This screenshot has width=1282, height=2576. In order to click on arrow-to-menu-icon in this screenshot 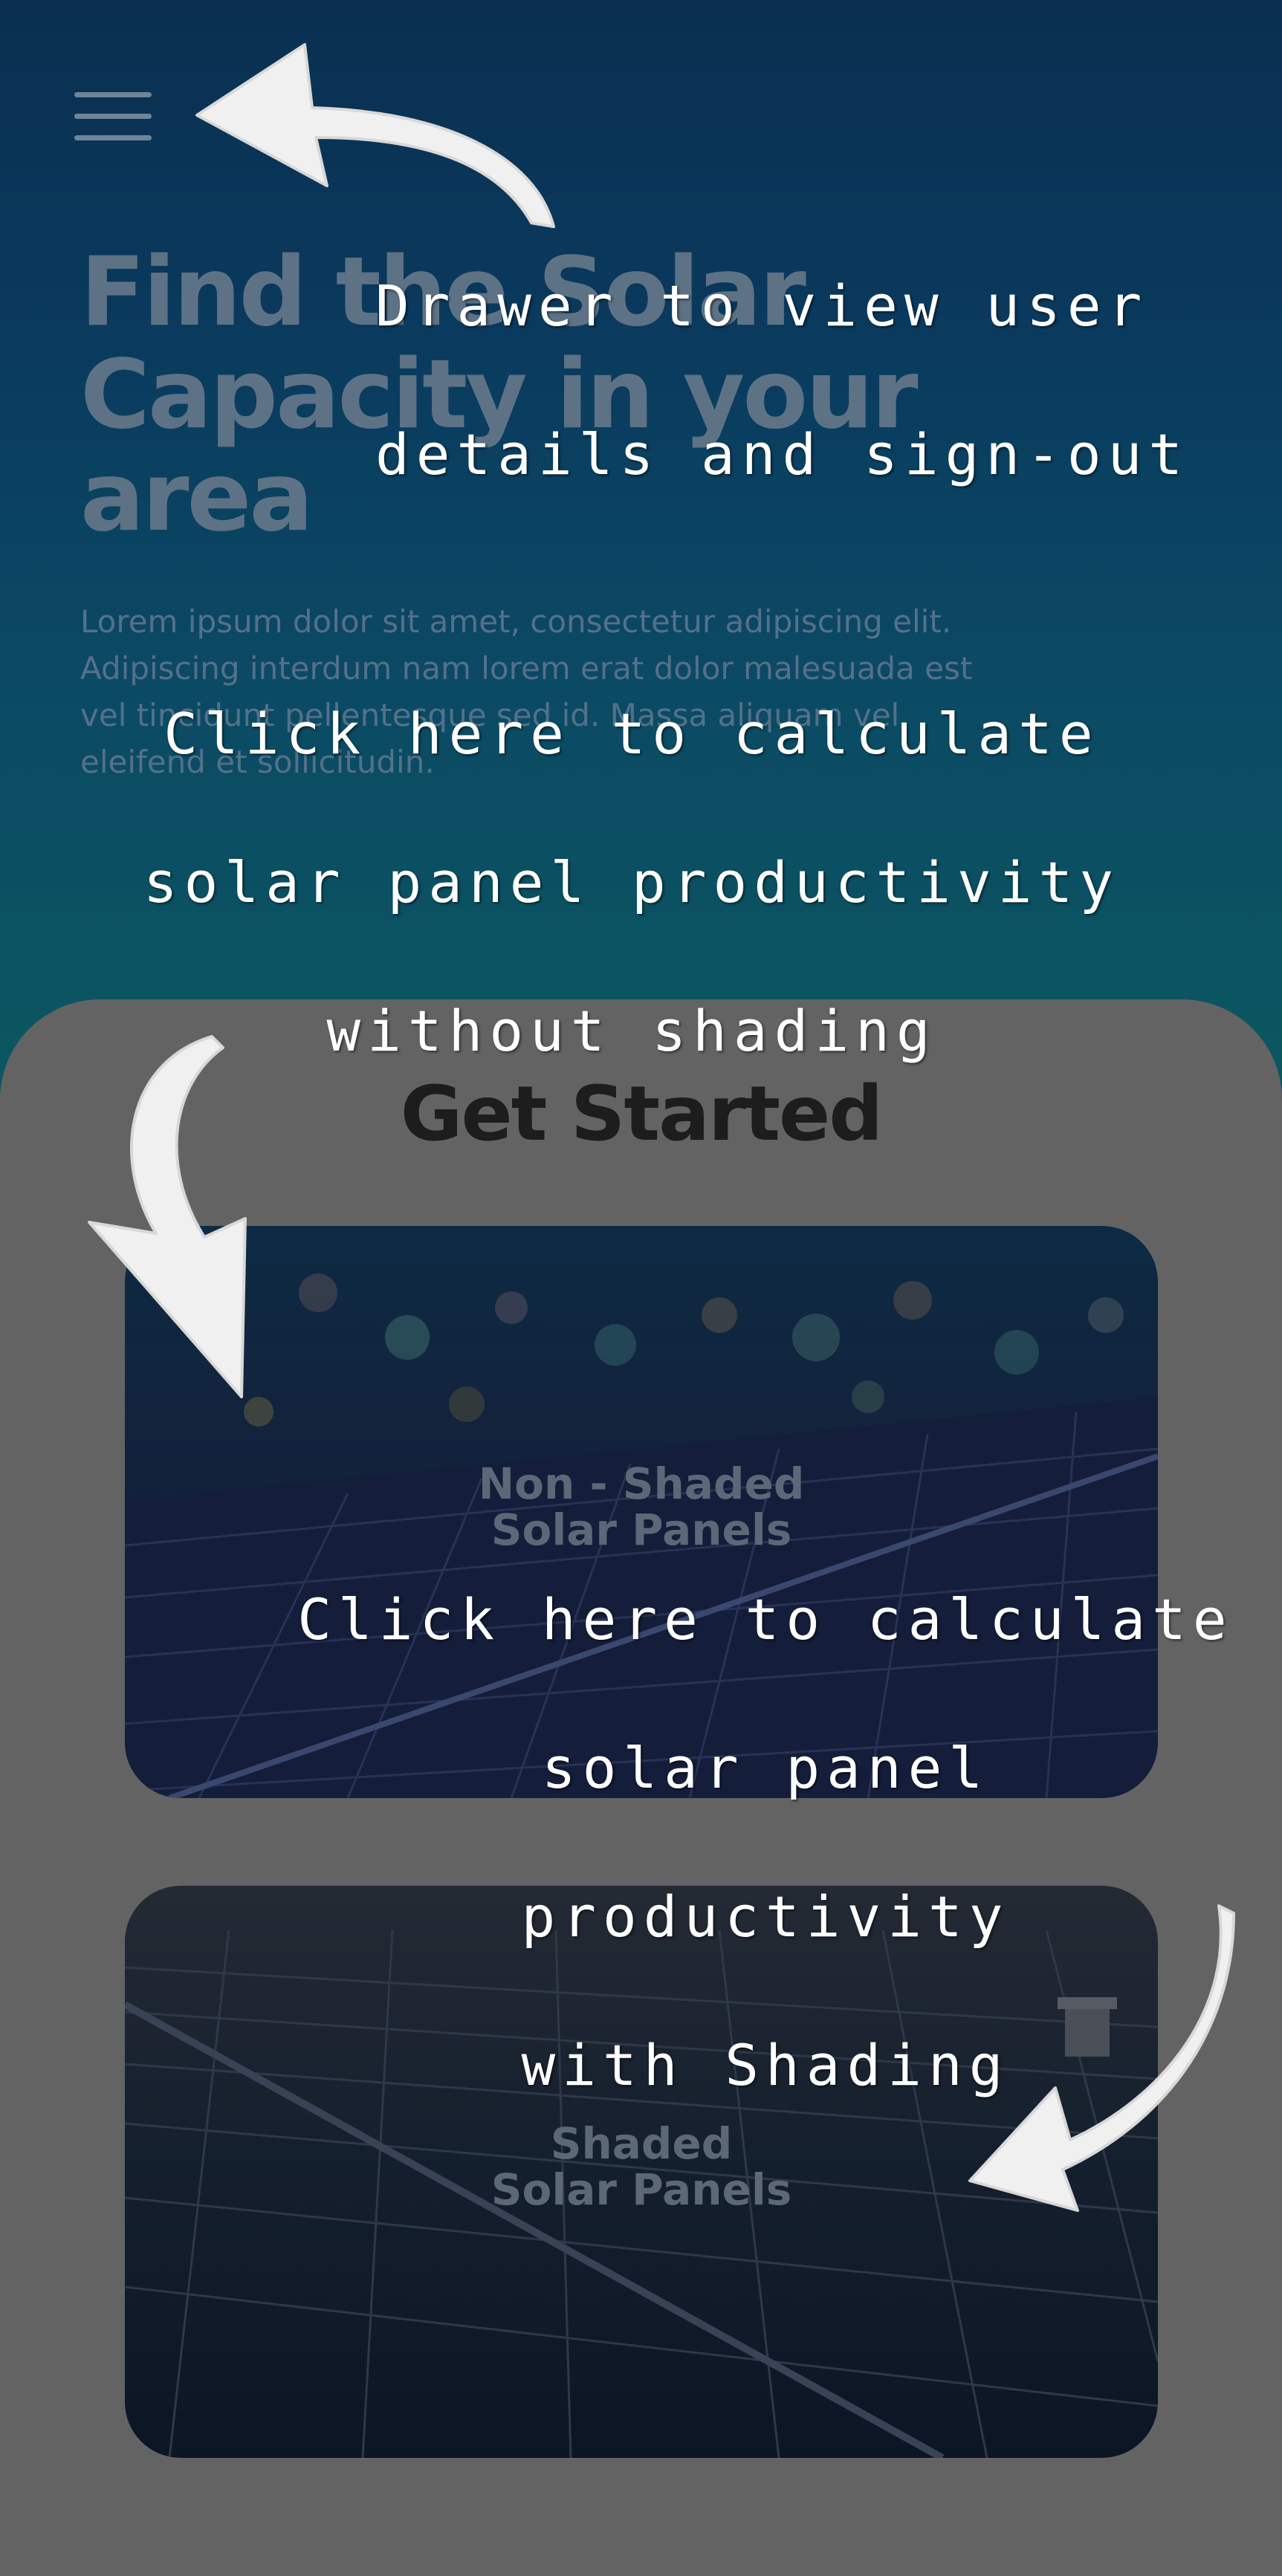, I will do `click(375, 135)`.